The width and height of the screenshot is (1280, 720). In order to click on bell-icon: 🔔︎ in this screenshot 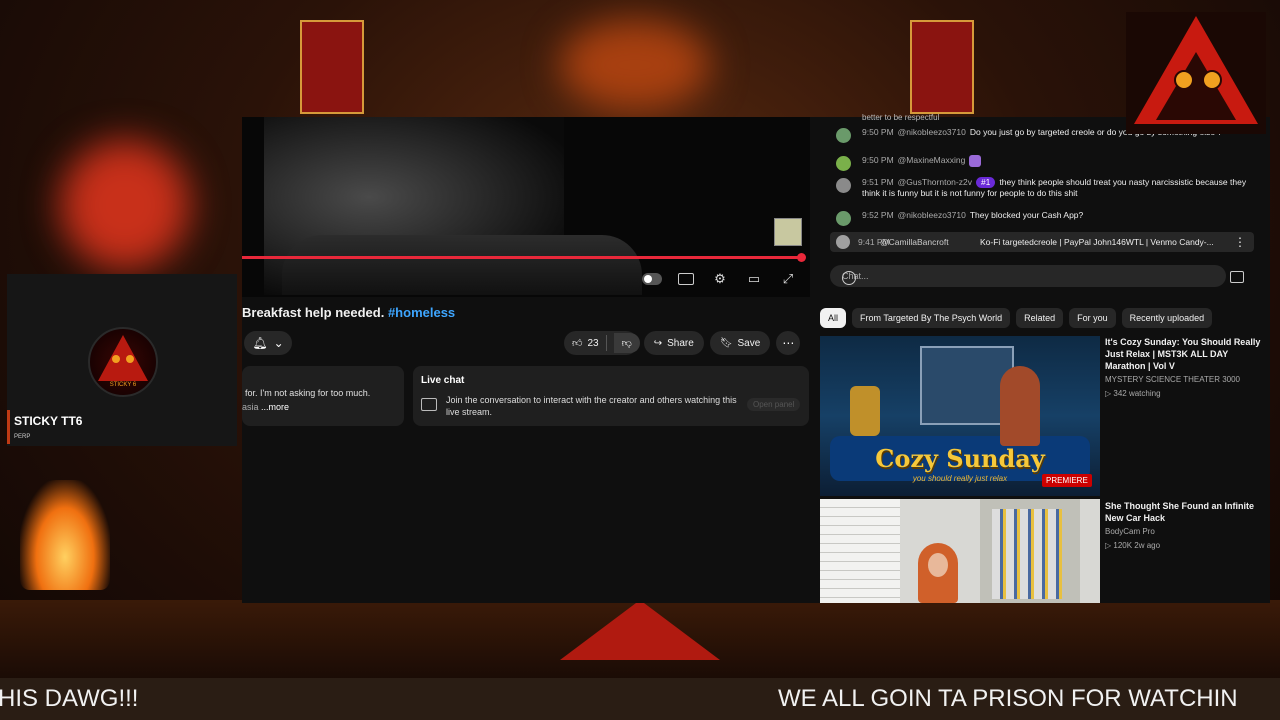, I will do `click(260, 343)`.